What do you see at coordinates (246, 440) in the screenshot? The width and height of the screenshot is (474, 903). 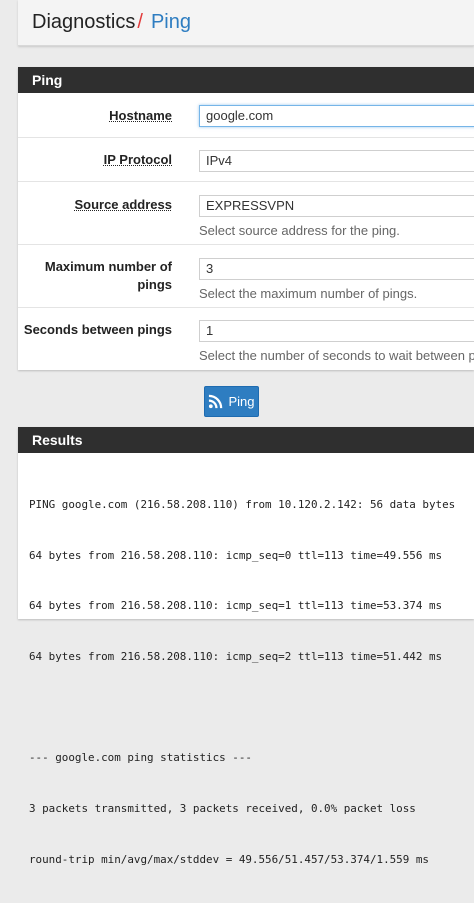 I see `results-panel-heading: Results` at bounding box center [246, 440].